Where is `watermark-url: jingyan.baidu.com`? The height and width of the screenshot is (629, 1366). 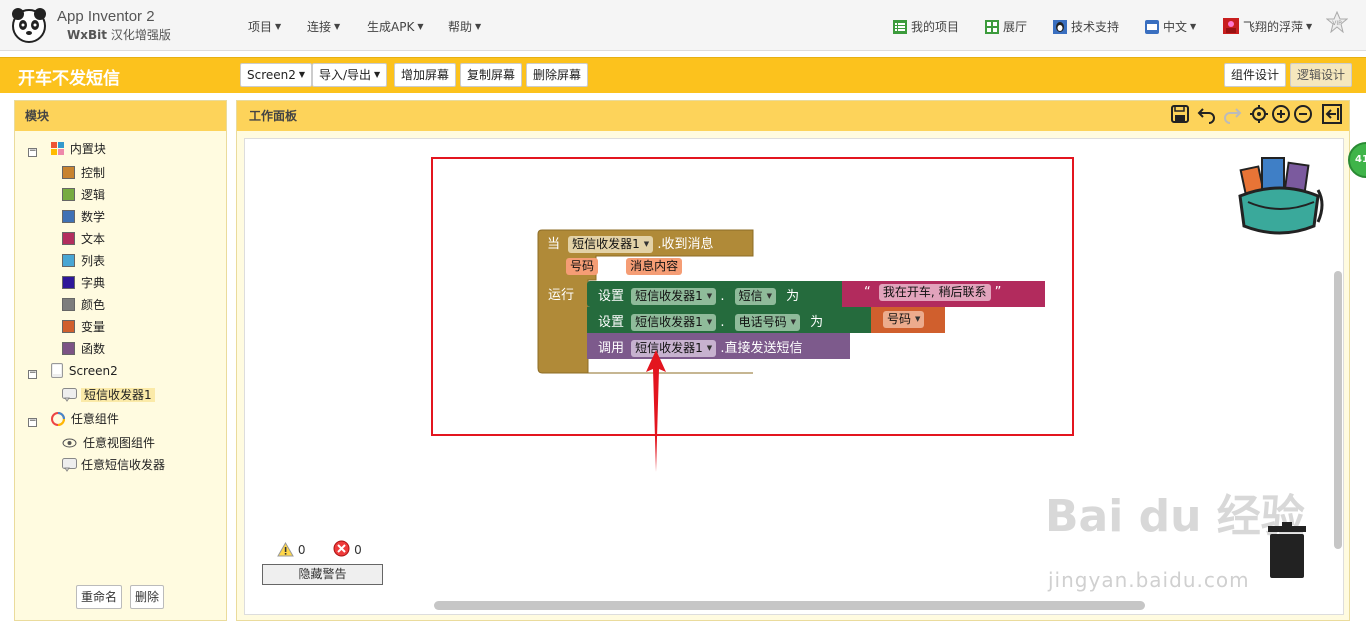 watermark-url: jingyan.baidu.com is located at coordinates (1149, 580).